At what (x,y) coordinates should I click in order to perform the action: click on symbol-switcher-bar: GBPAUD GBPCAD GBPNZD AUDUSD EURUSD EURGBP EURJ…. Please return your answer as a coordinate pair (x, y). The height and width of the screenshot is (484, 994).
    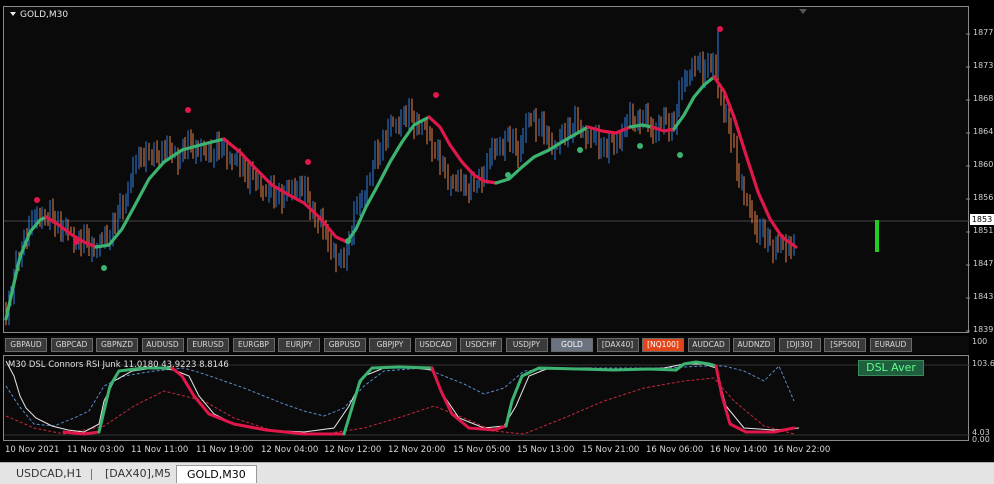
    Looking at the image, I should click on (486, 345).